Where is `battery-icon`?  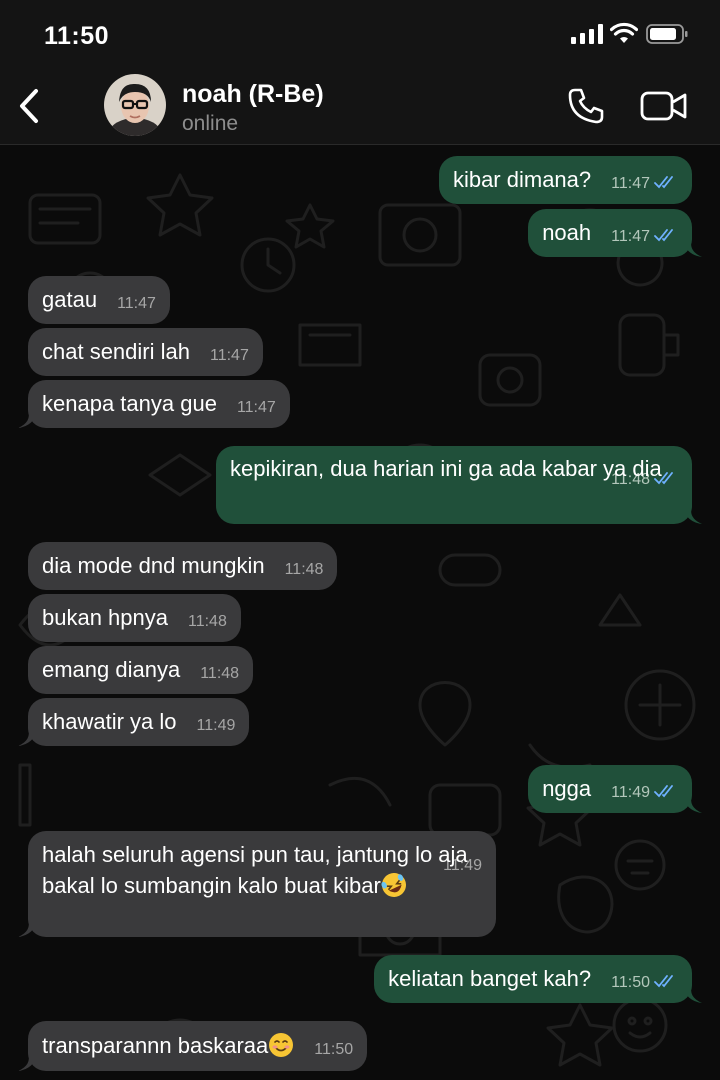
battery-icon is located at coordinates (667, 34).